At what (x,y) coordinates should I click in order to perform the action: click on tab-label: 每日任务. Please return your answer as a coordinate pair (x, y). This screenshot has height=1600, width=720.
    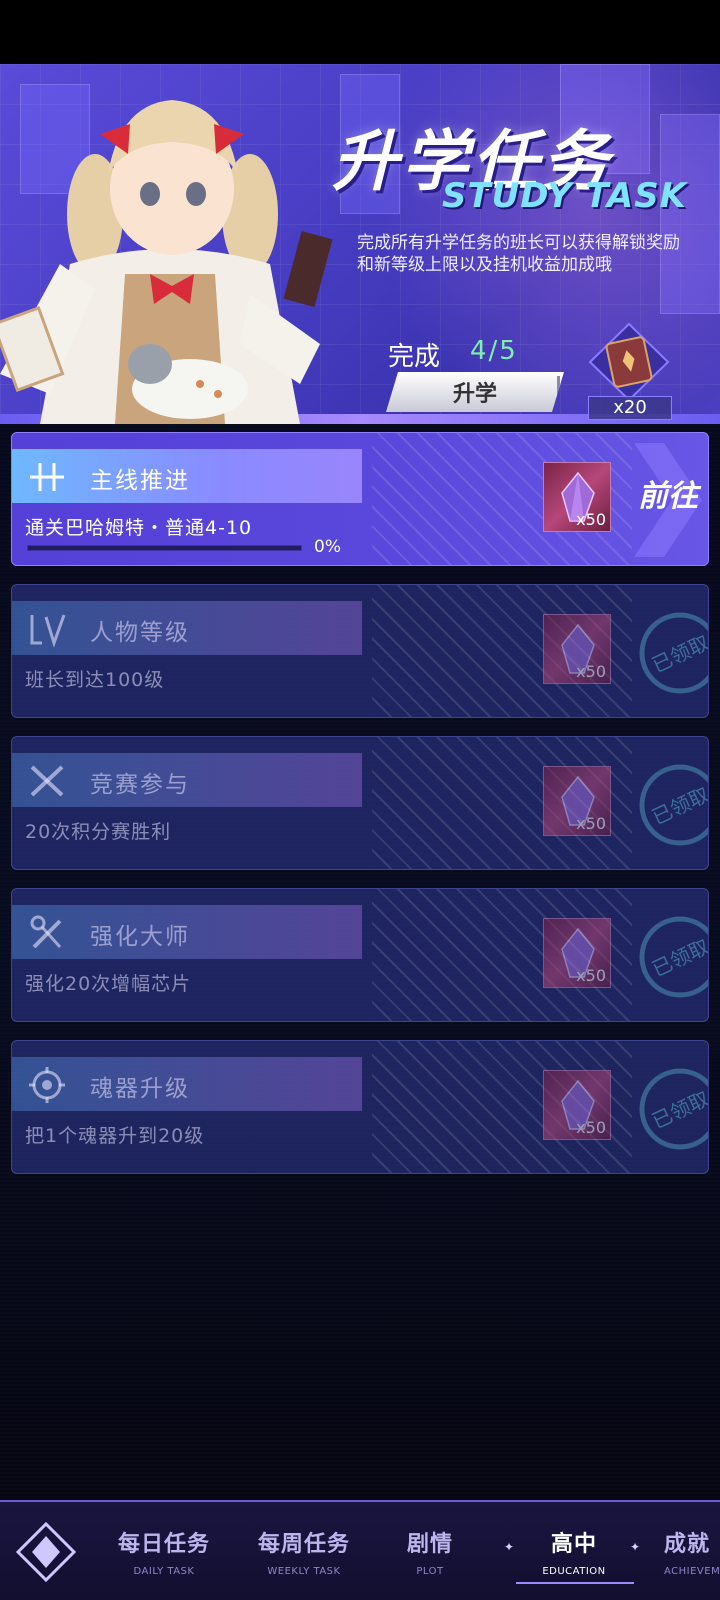
    Looking at the image, I should click on (163, 1544).